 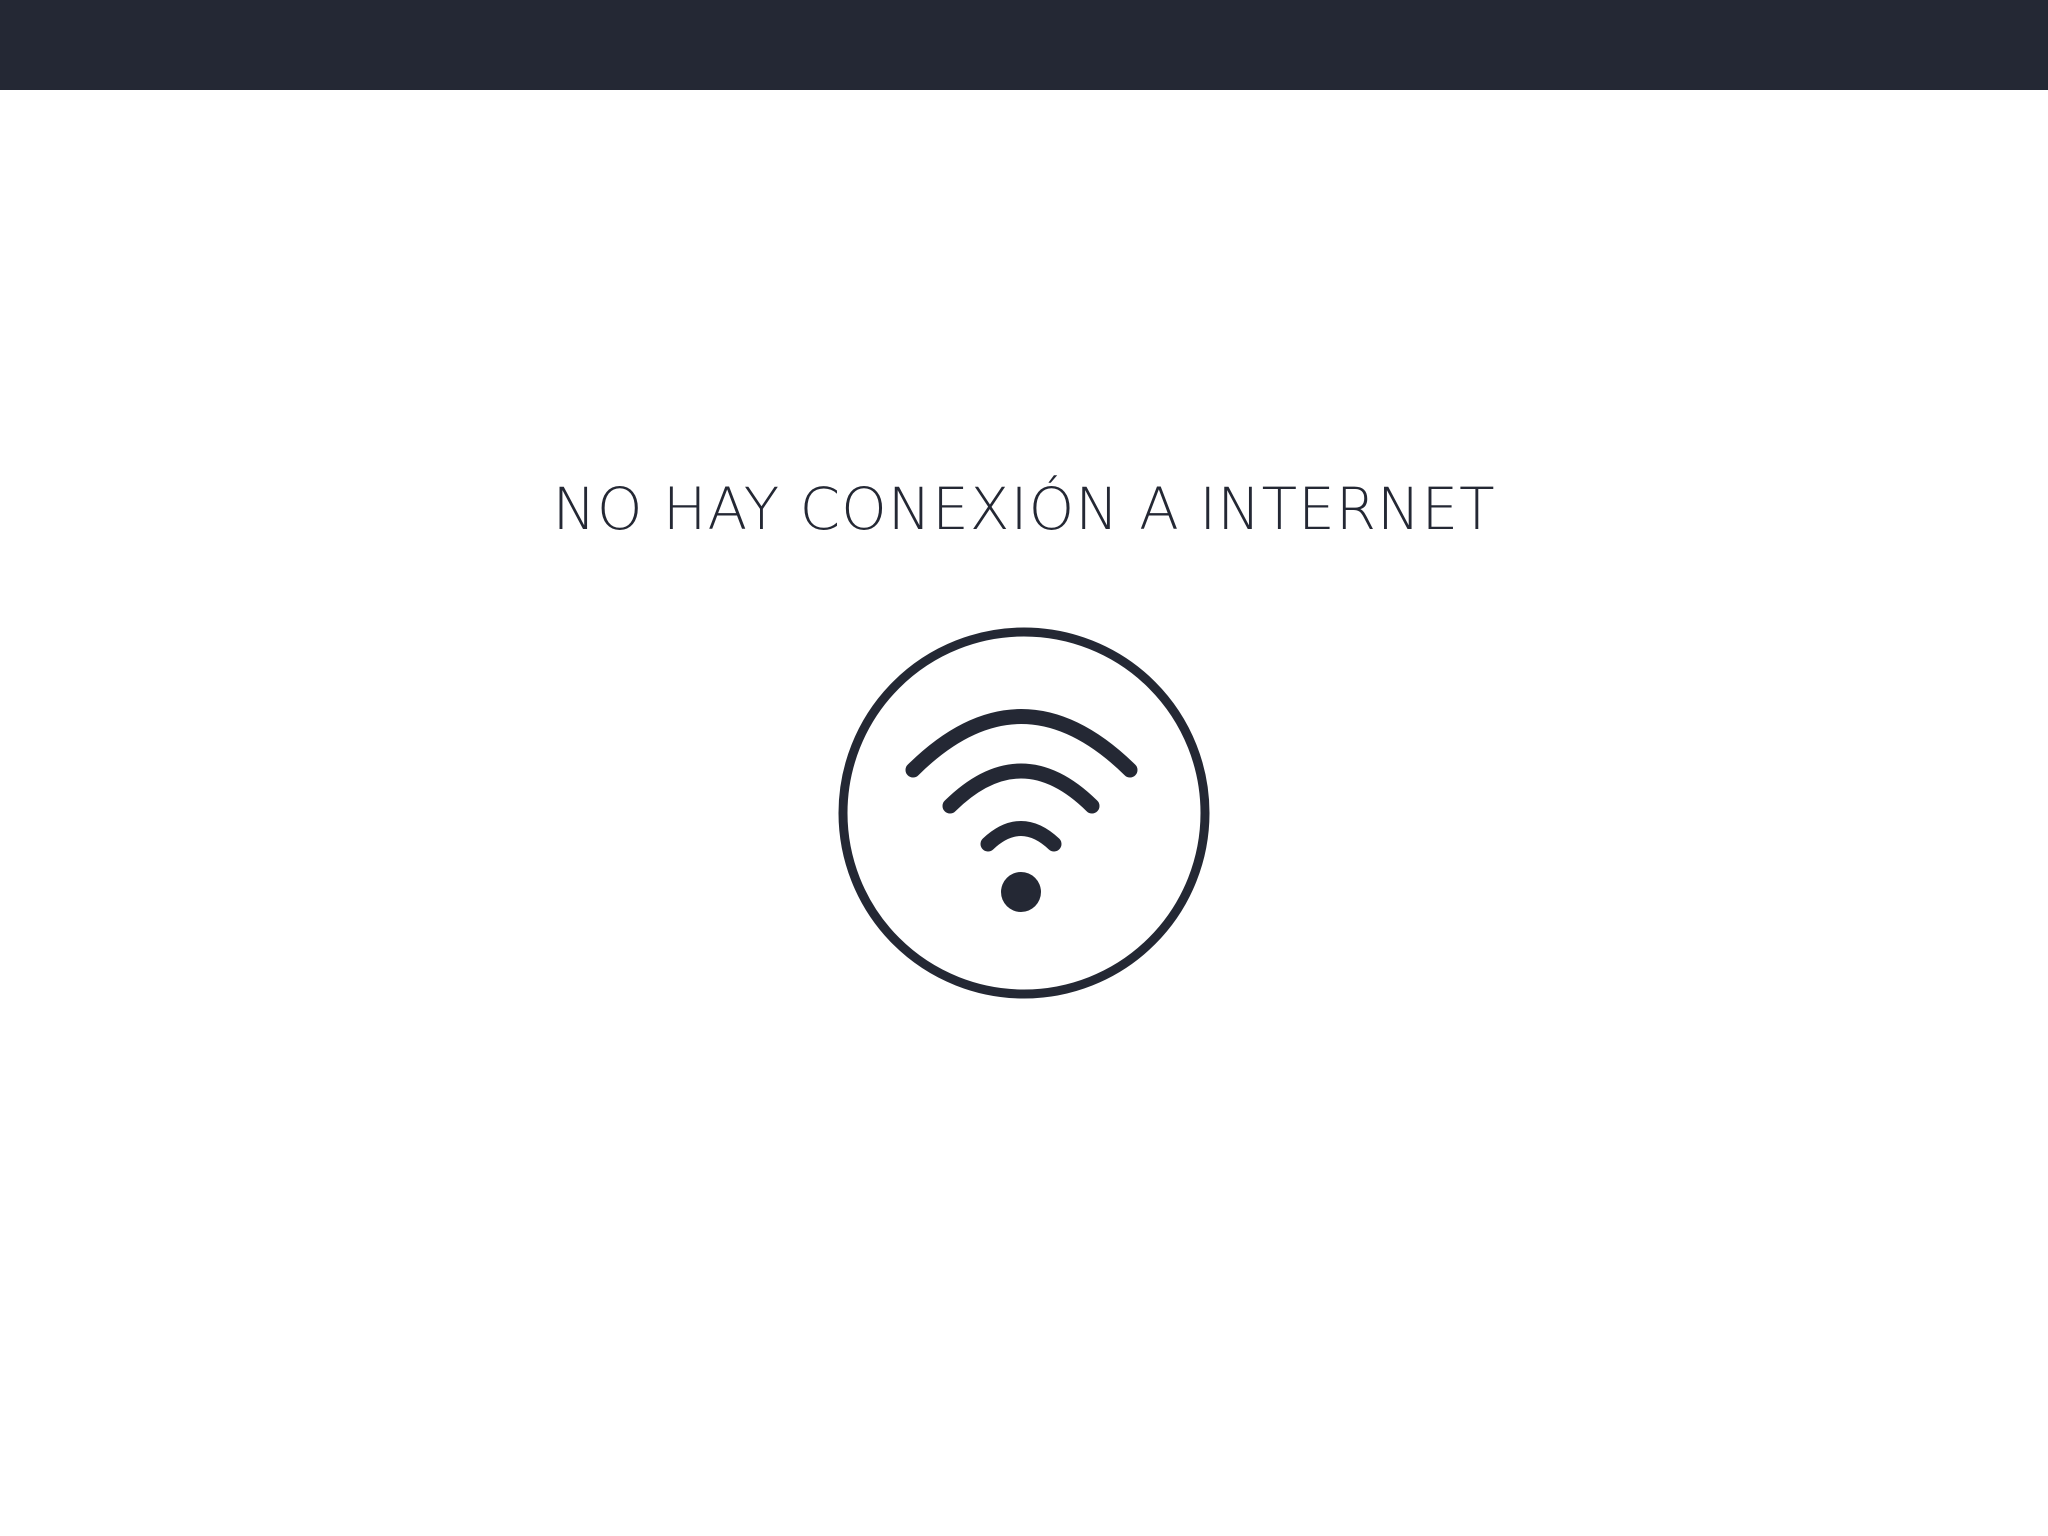 What do you see at coordinates (1021, 836) in the screenshot?
I see `wifi-arc-inner` at bounding box center [1021, 836].